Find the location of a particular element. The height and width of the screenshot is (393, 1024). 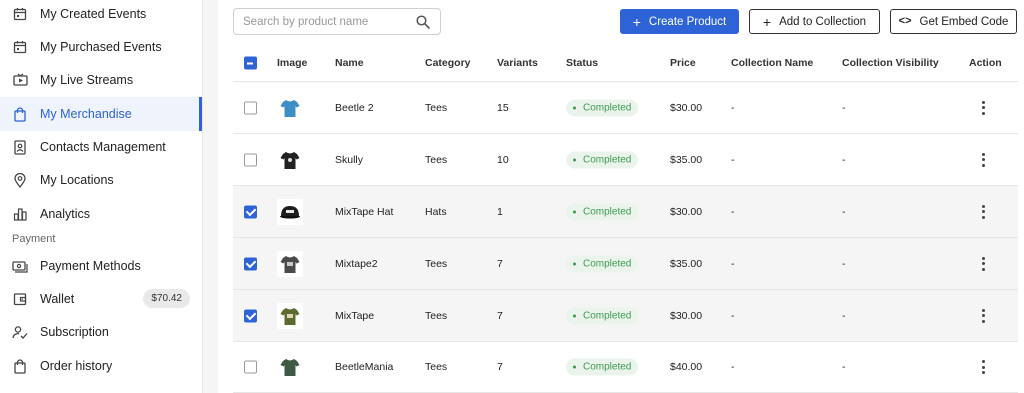

sidebar-item-label: My Locations is located at coordinates (77, 180).